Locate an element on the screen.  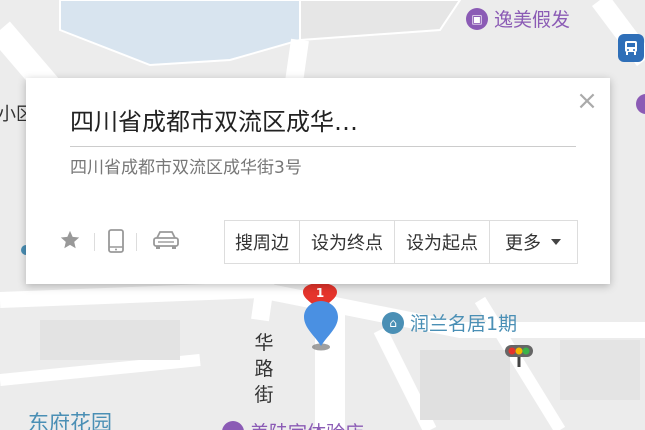
close-icon: × is located at coordinates (587, 101).